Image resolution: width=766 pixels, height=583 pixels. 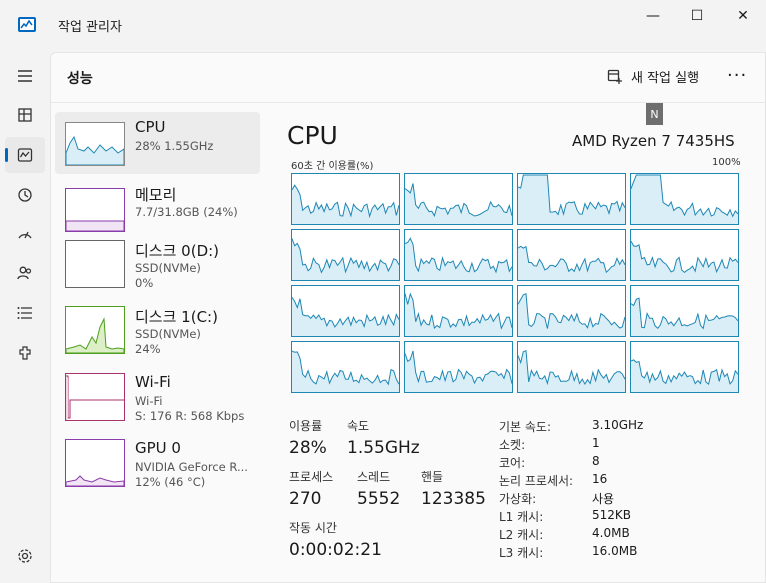 I want to click on processes-icon, so click(x=25, y=115).